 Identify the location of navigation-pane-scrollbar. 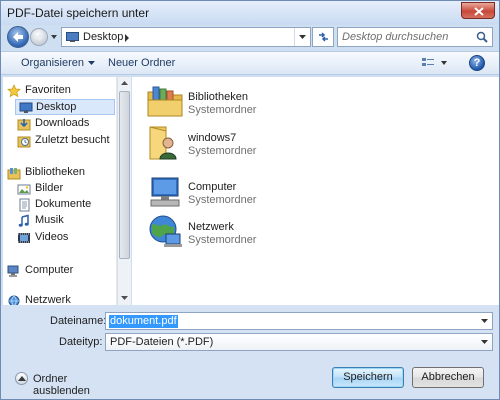
(124, 191).